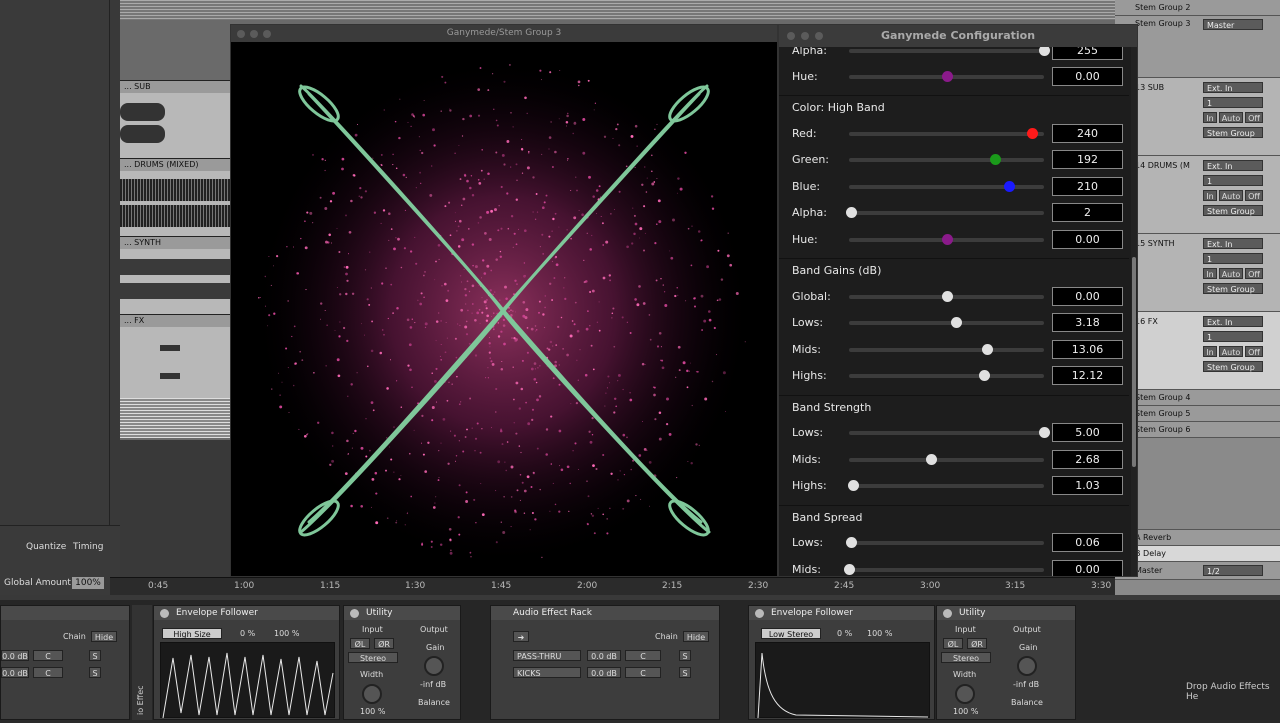 The height and width of the screenshot is (723, 1280). I want to click on param-value-field: 0.06, so click(1087, 542).